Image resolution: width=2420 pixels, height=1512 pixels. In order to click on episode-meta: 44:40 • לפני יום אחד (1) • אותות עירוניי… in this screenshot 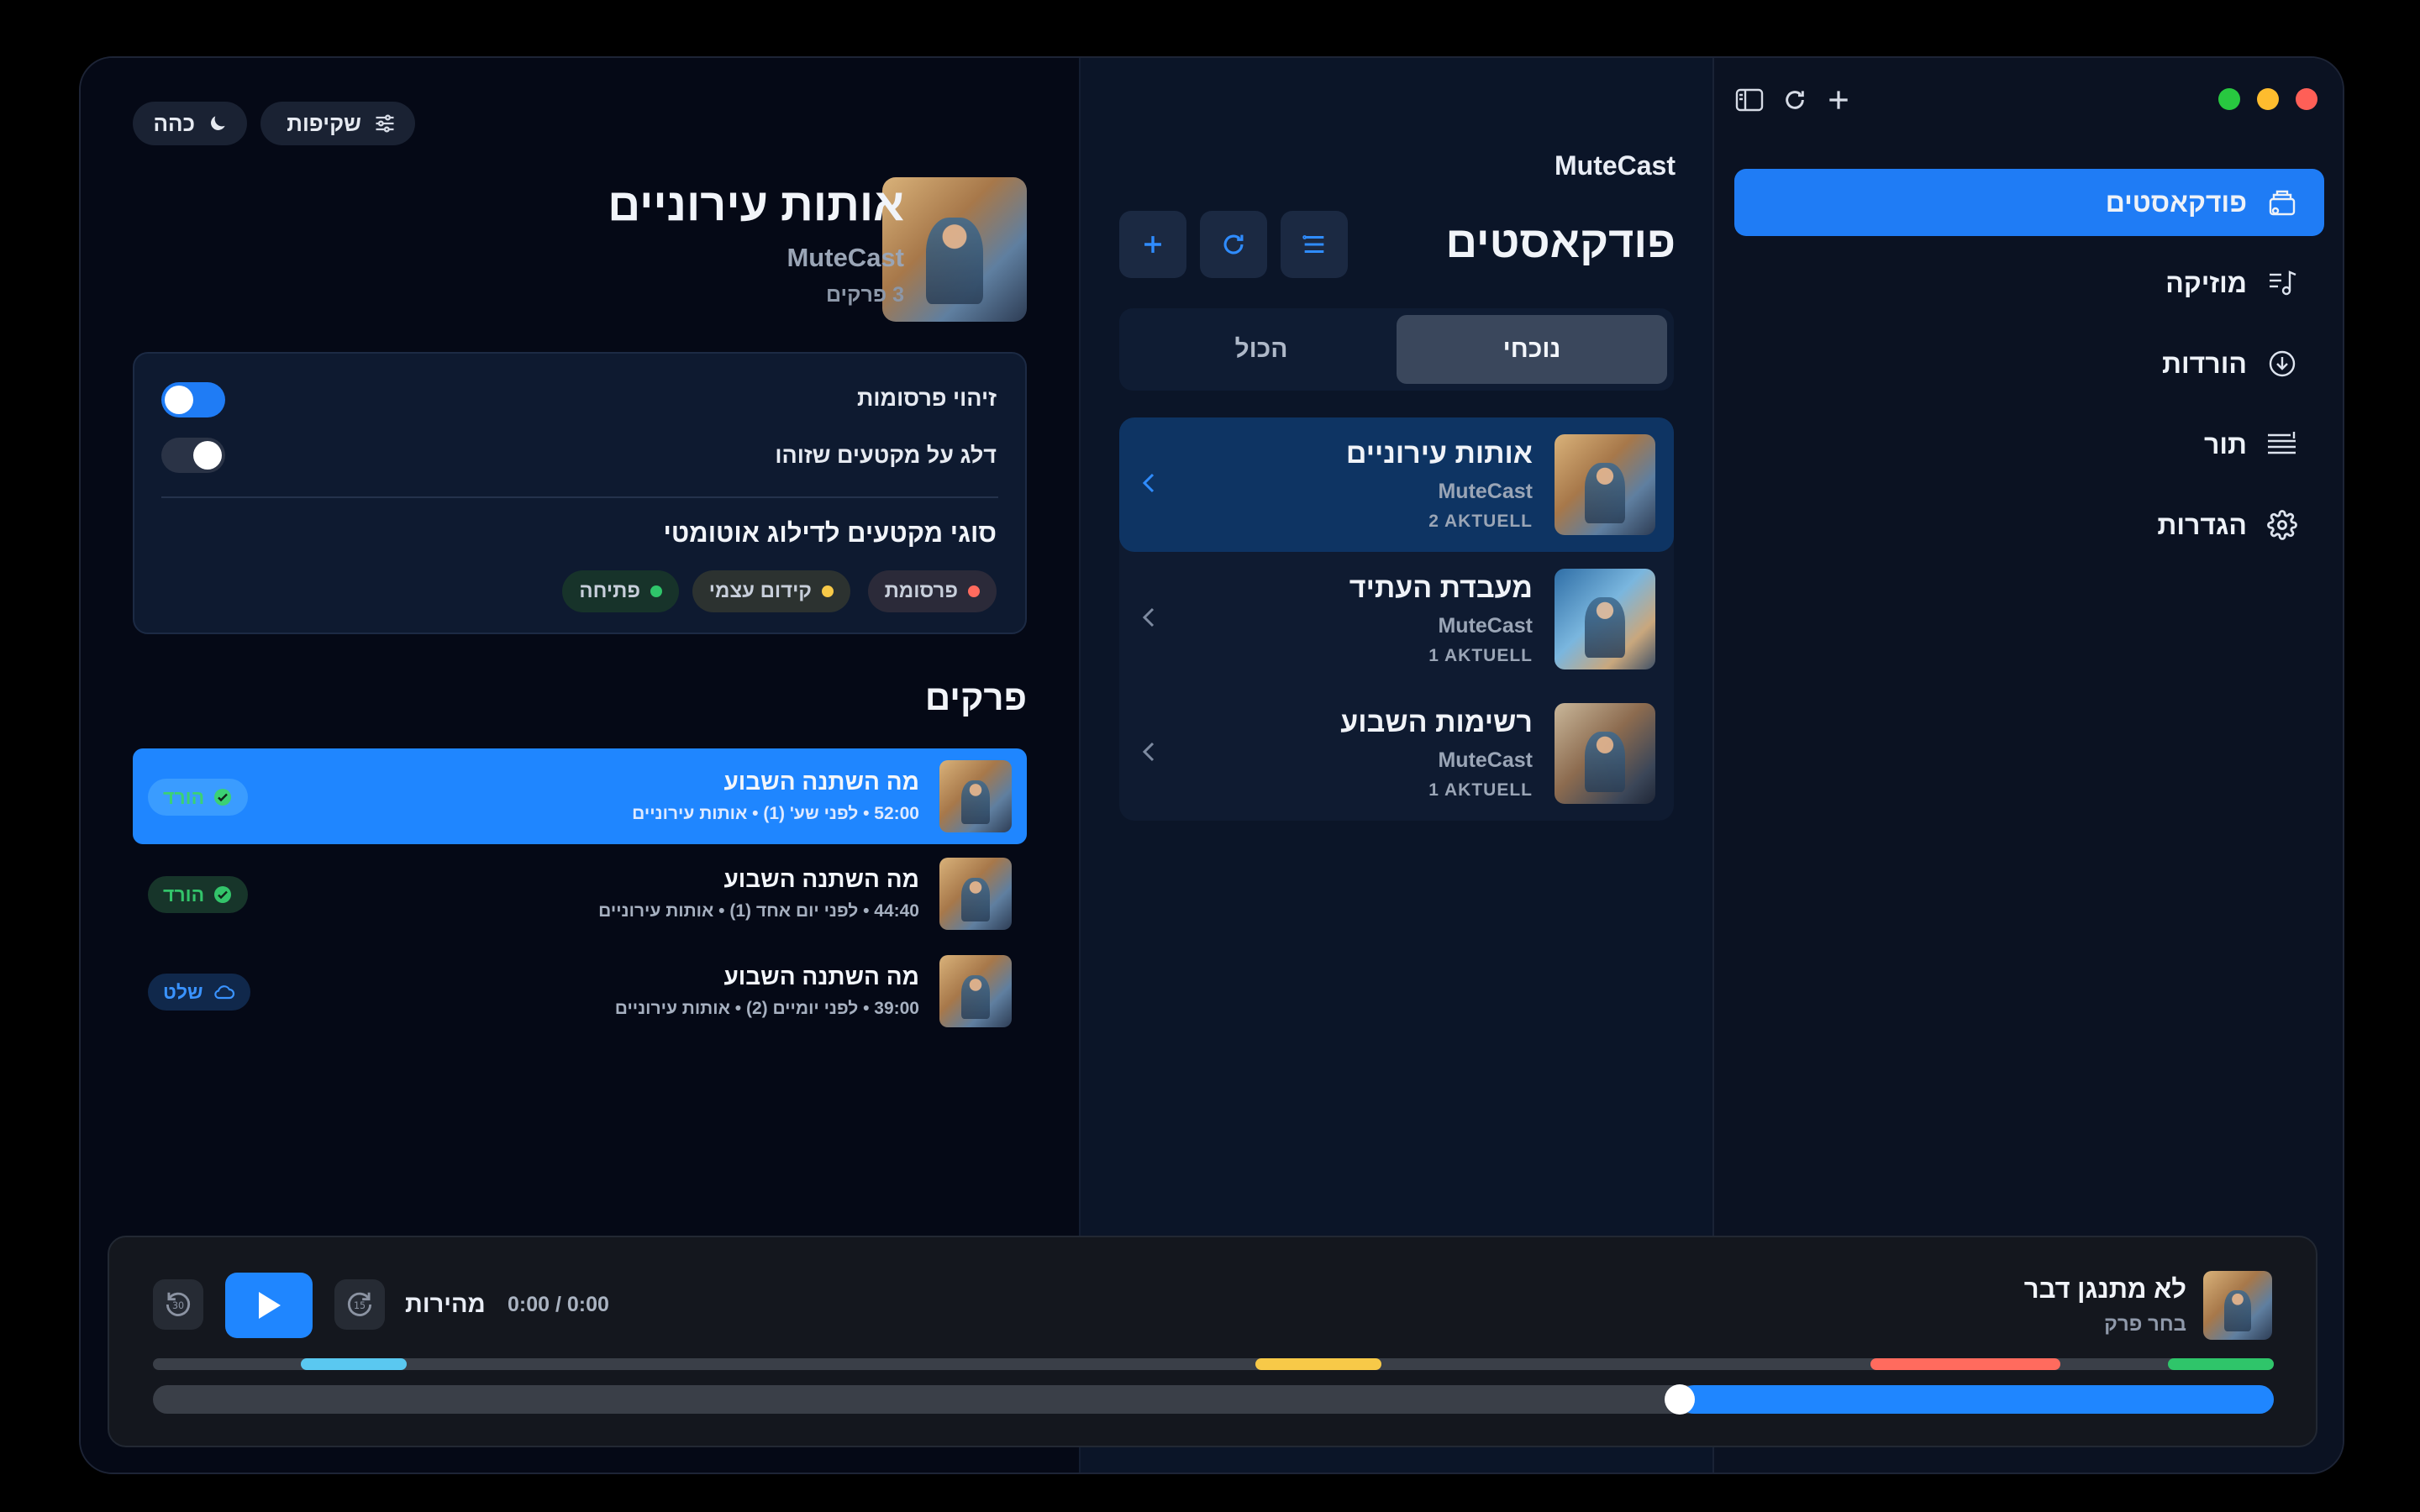, I will do `click(758, 911)`.